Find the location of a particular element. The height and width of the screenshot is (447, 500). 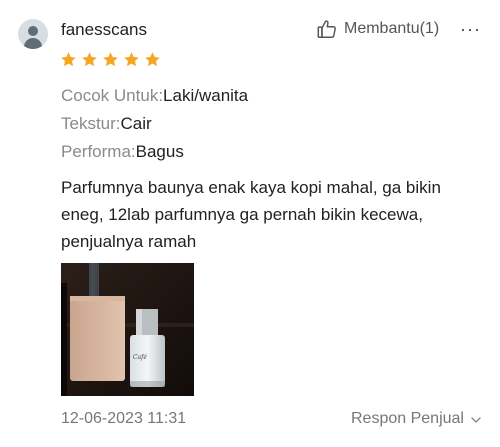

attribute-texture: Tekstur:Cair is located at coordinates (106, 124).